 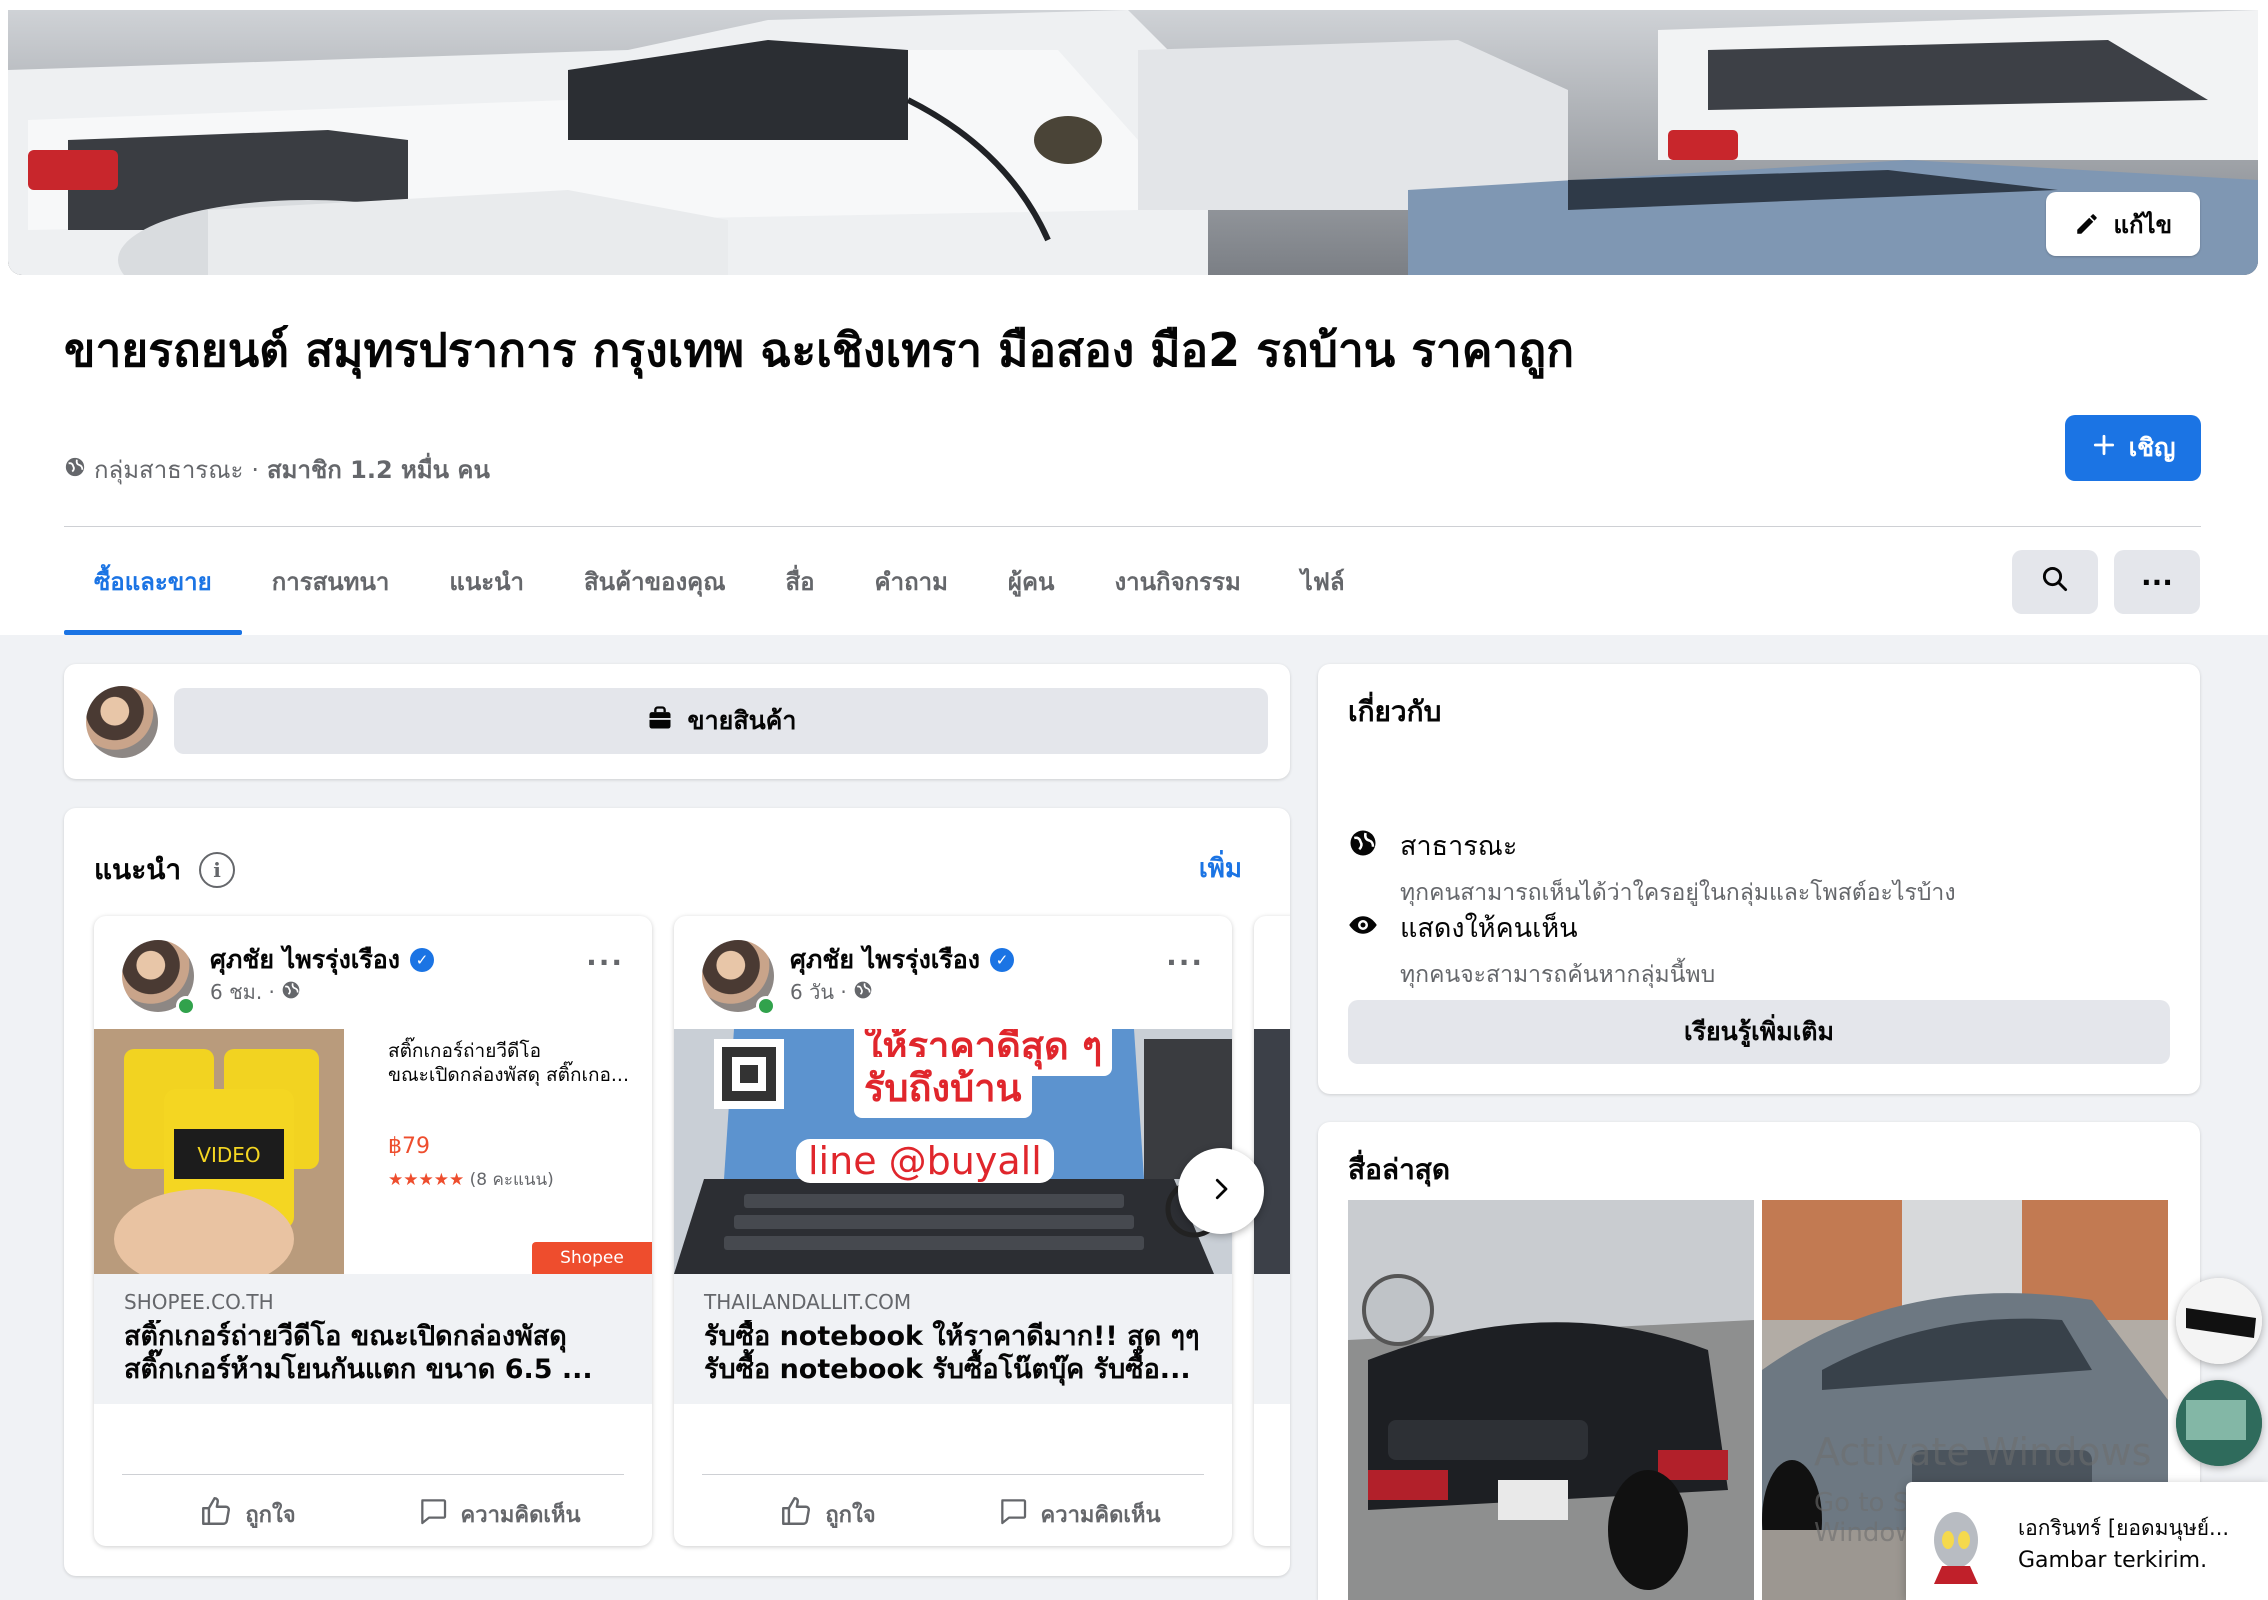 What do you see at coordinates (242, 992) in the screenshot?
I see `post-timestamp: 6 ชม. ·` at bounding box center [242, 992].